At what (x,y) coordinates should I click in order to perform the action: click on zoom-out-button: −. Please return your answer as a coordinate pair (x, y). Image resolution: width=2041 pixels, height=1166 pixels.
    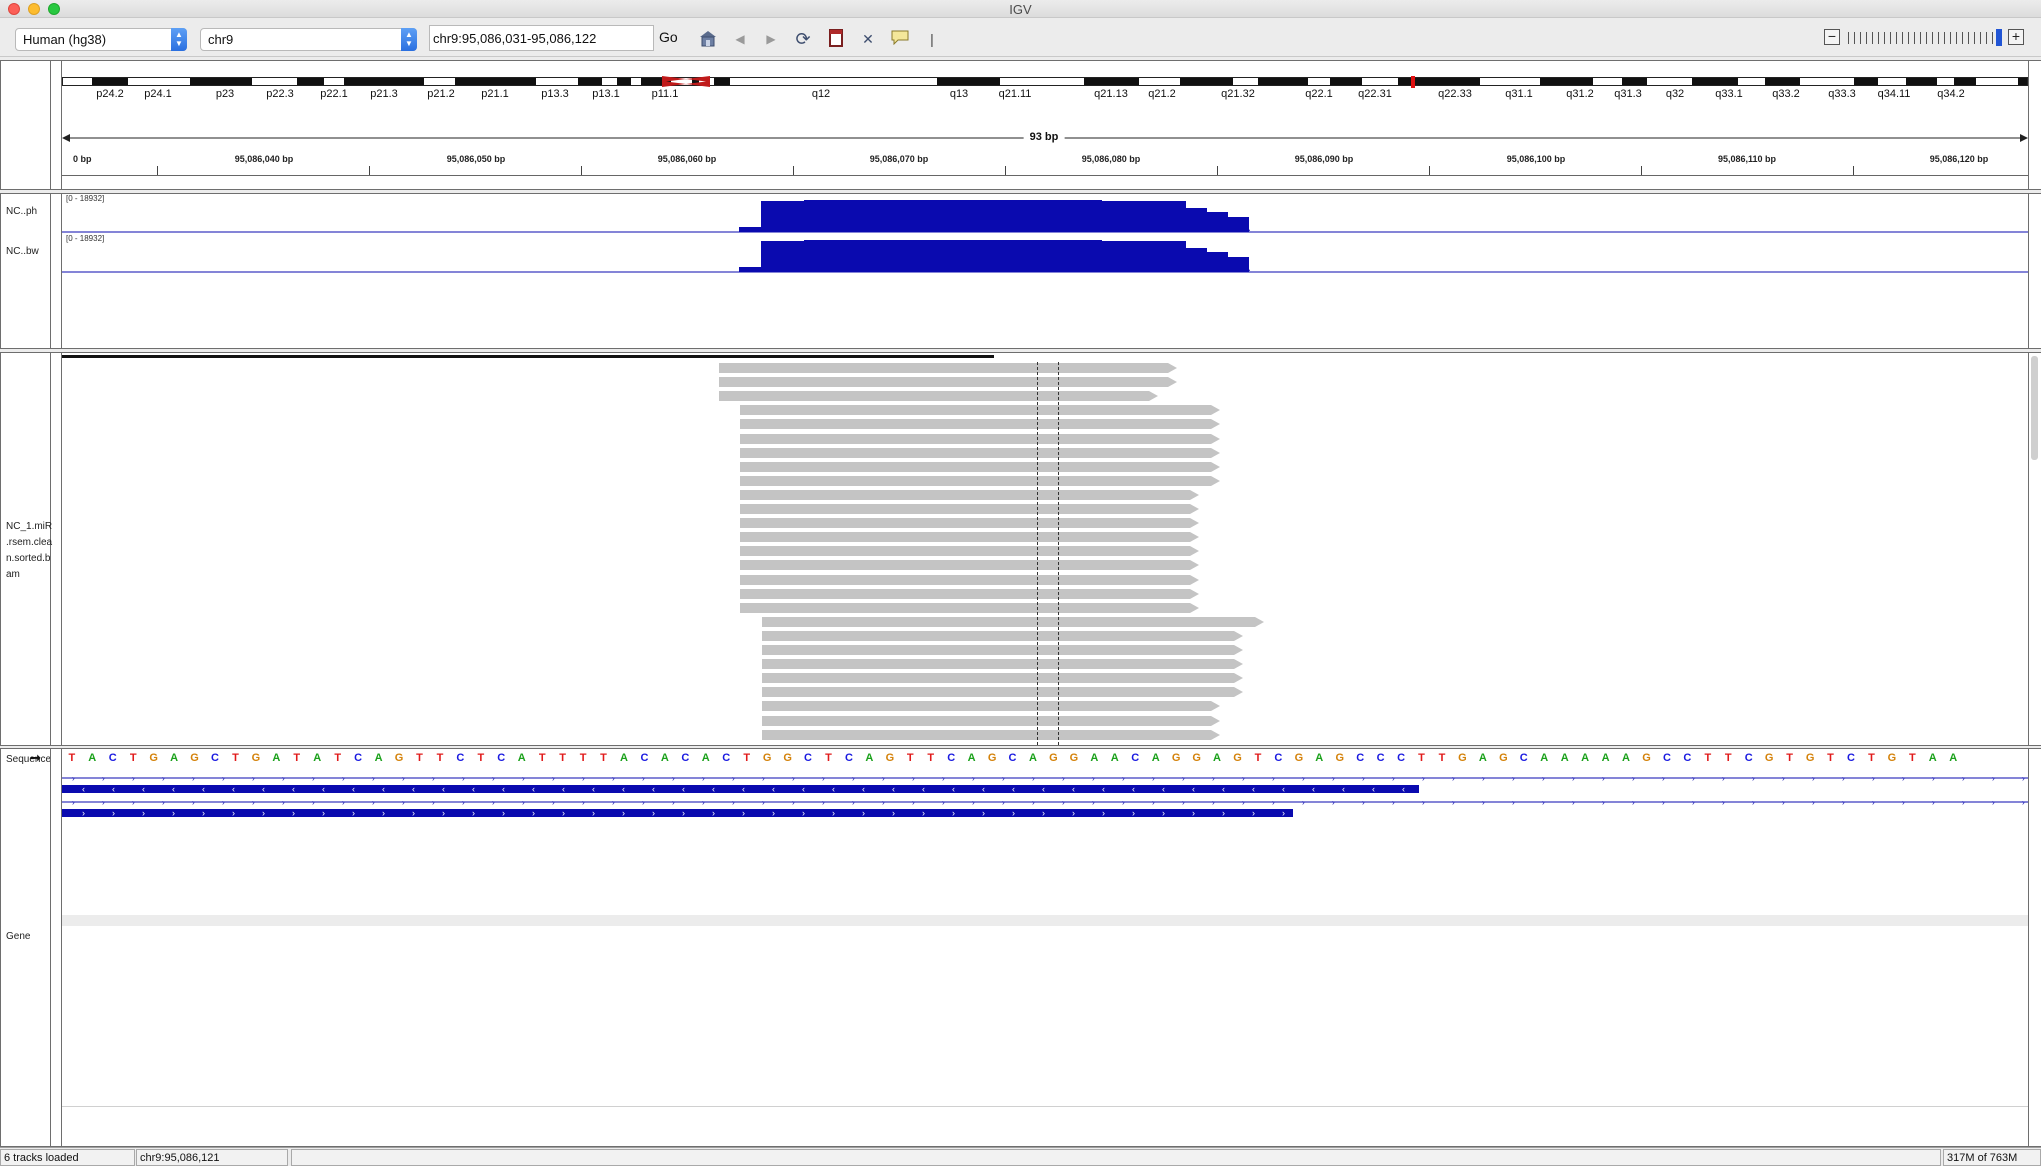
    Looking at the image, I should click on (1832, 37).